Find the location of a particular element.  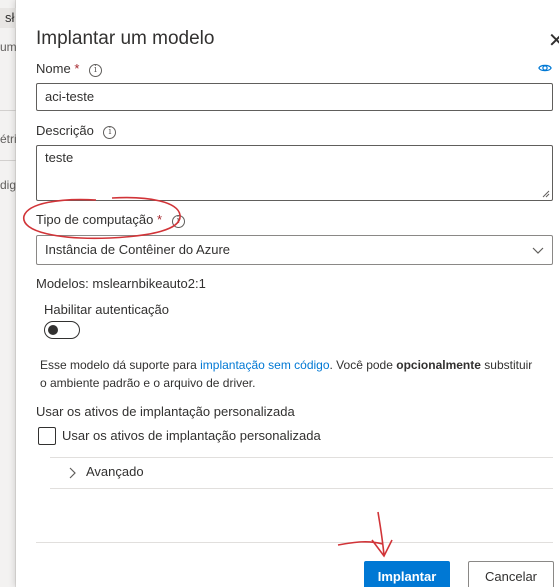

custom-assets-checkbox is located at coordinates (47, 436).